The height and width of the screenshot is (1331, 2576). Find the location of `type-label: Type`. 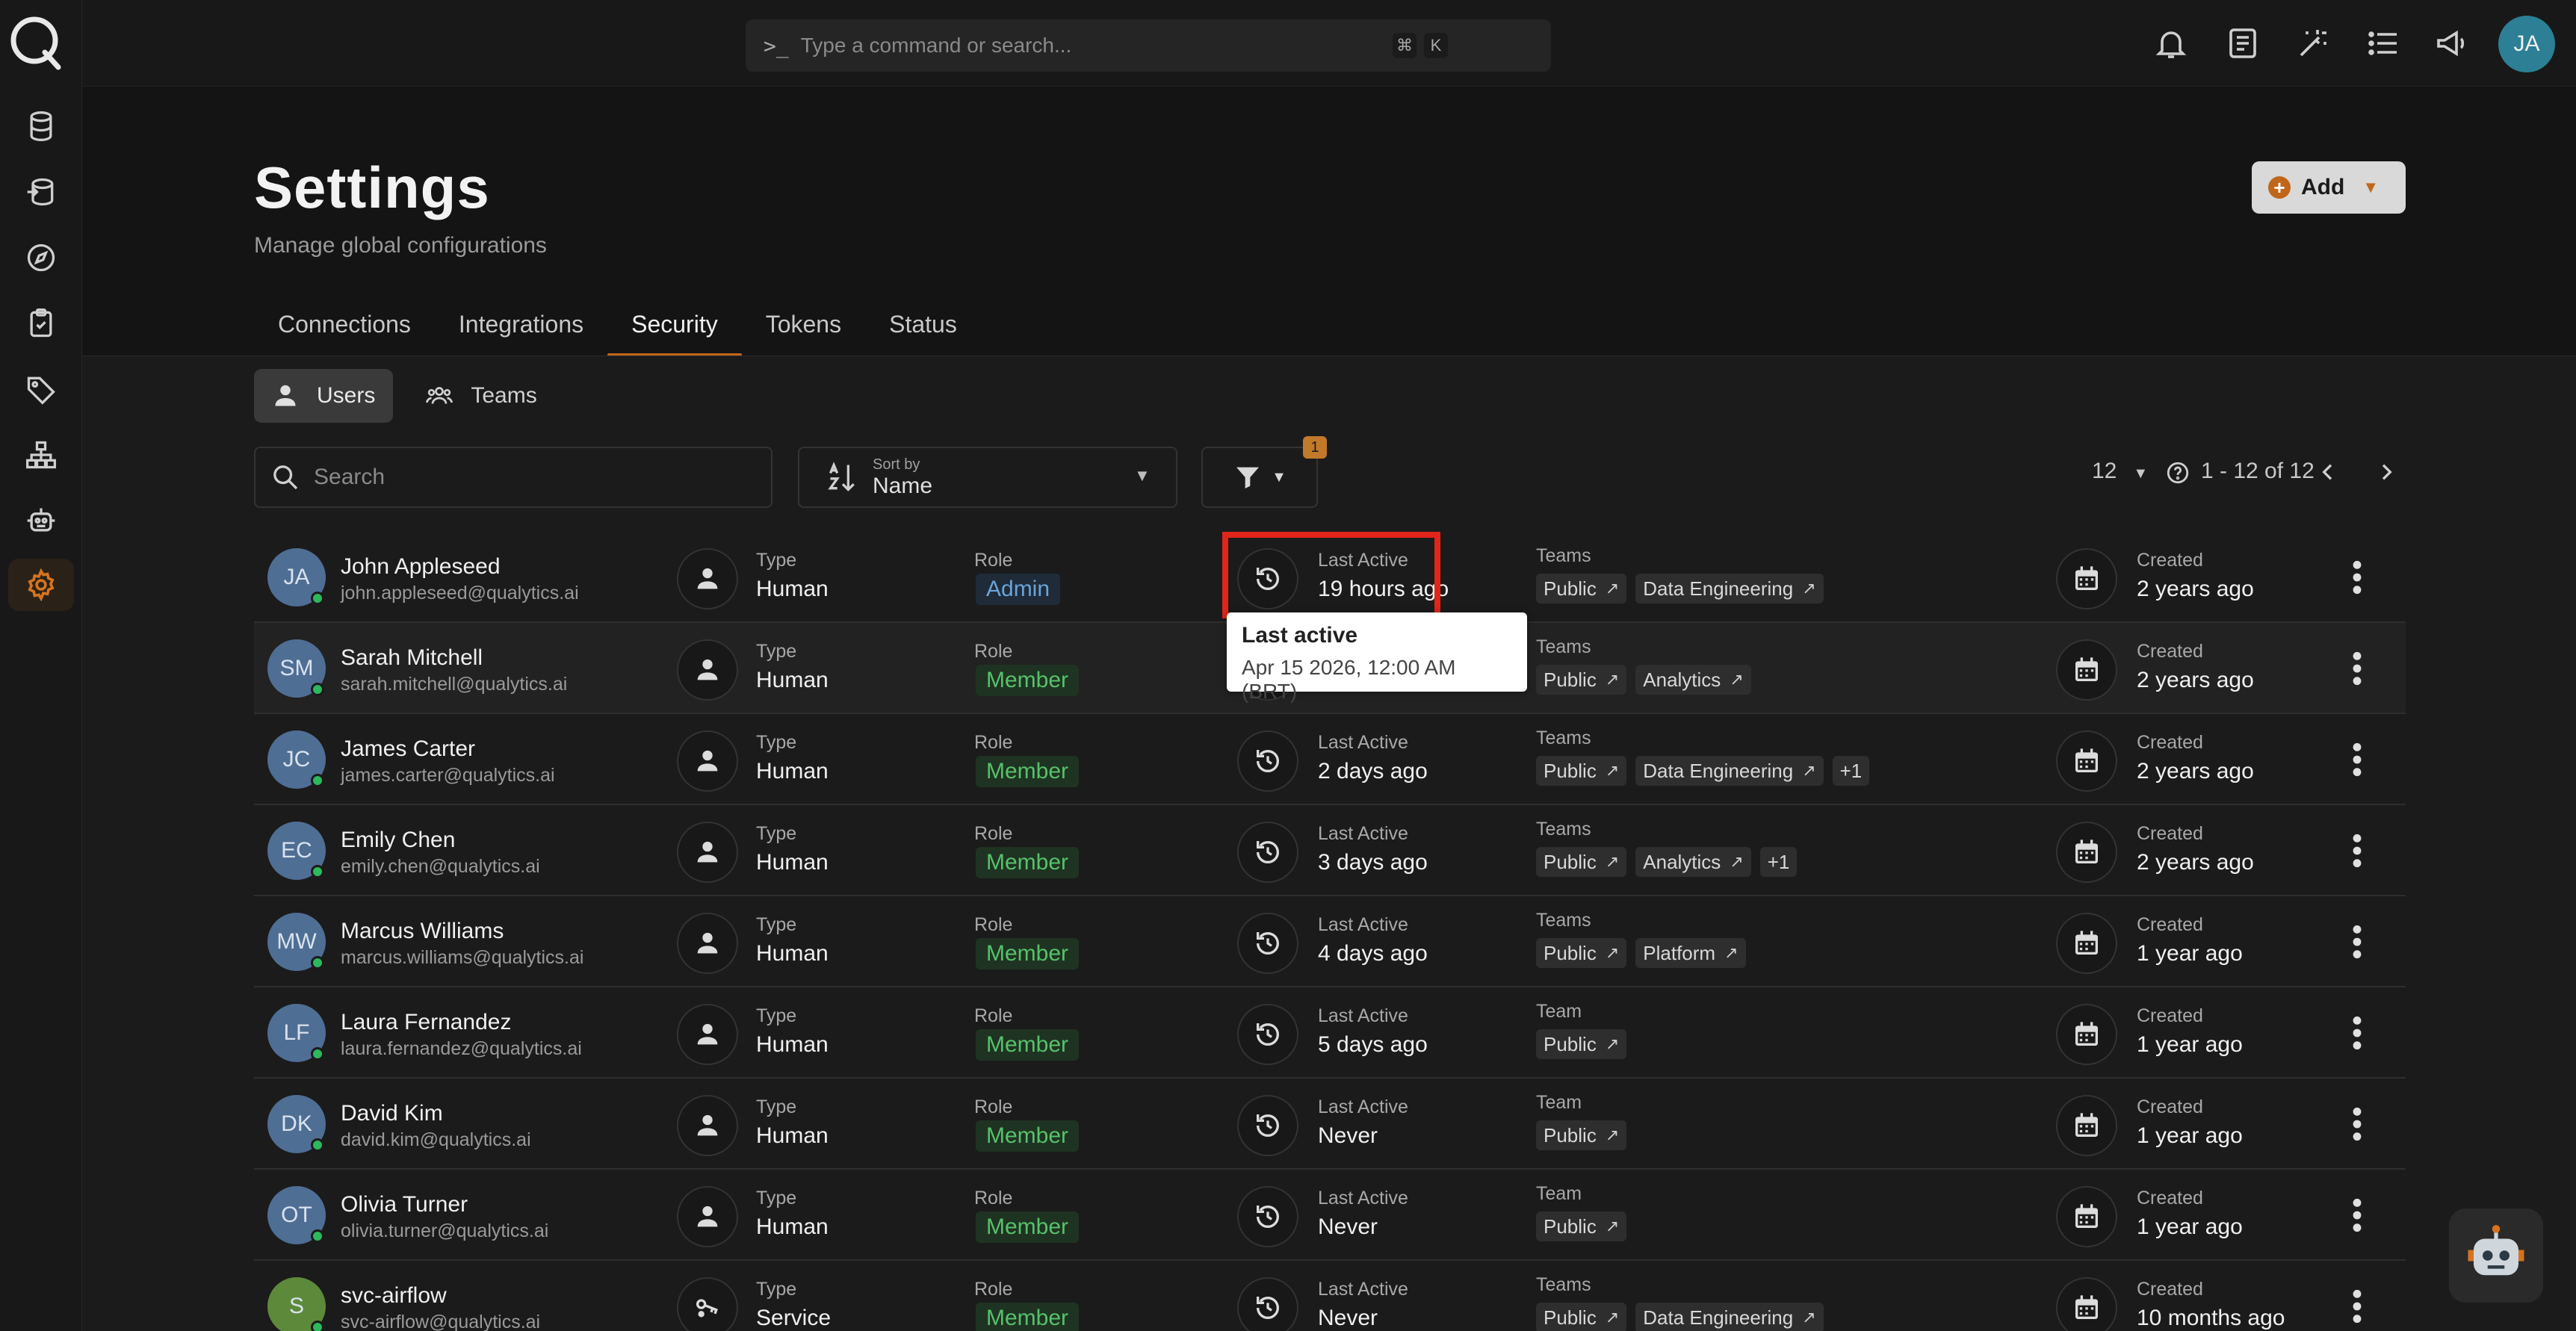

type-label: Type is located at coordinates (776, 833).